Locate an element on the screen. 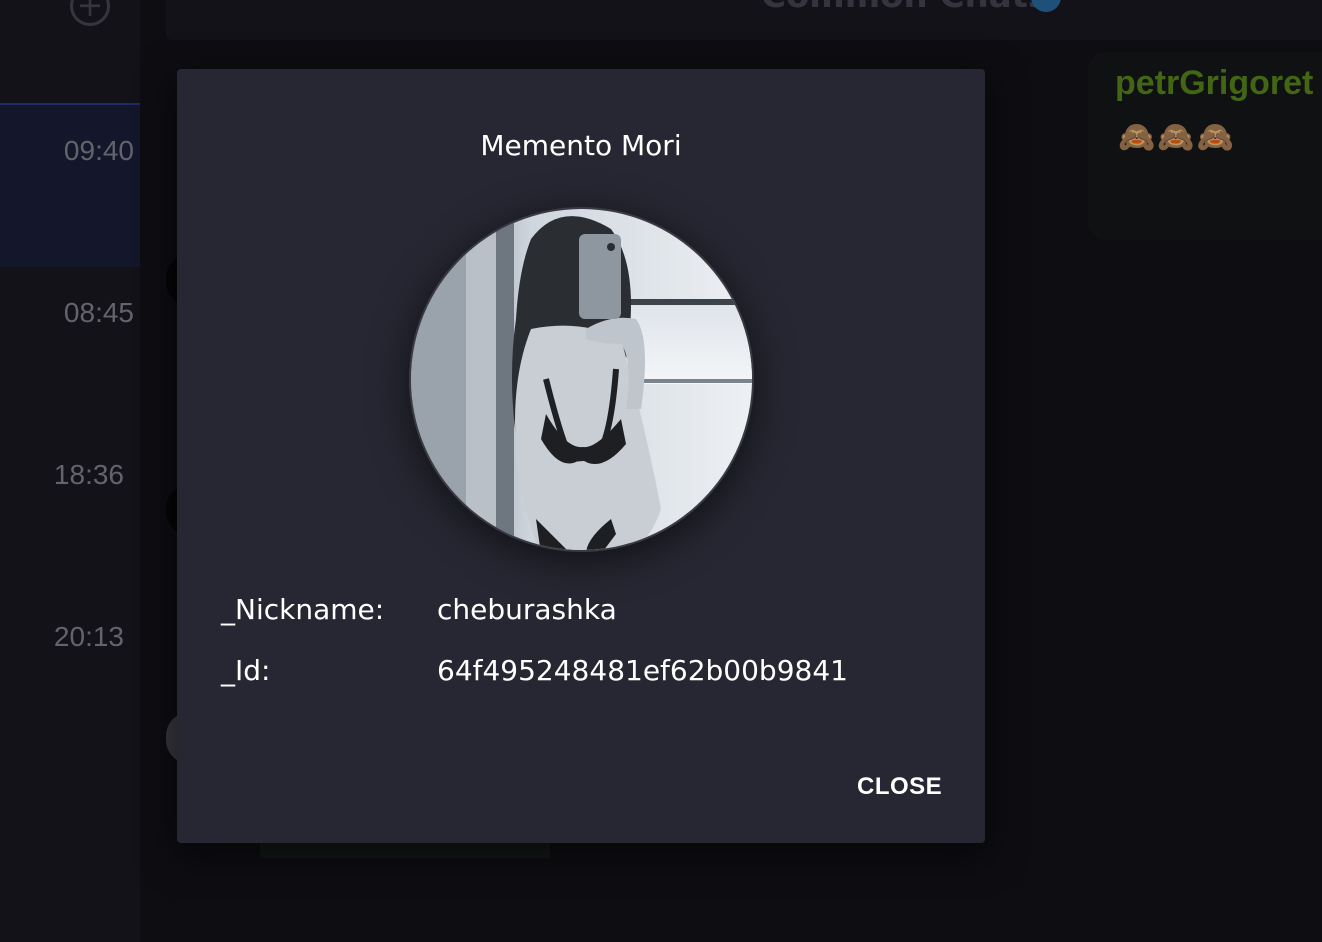  id-label: _Id: is located at coordinates (246, 670).